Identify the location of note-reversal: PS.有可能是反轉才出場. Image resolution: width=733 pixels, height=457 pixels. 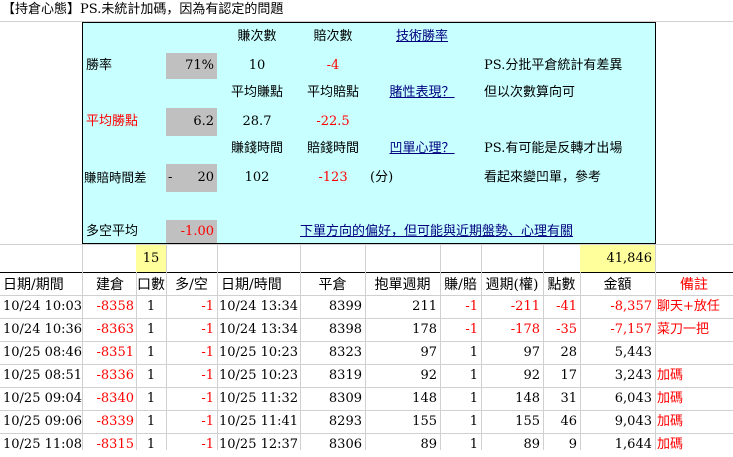
(553, 148).